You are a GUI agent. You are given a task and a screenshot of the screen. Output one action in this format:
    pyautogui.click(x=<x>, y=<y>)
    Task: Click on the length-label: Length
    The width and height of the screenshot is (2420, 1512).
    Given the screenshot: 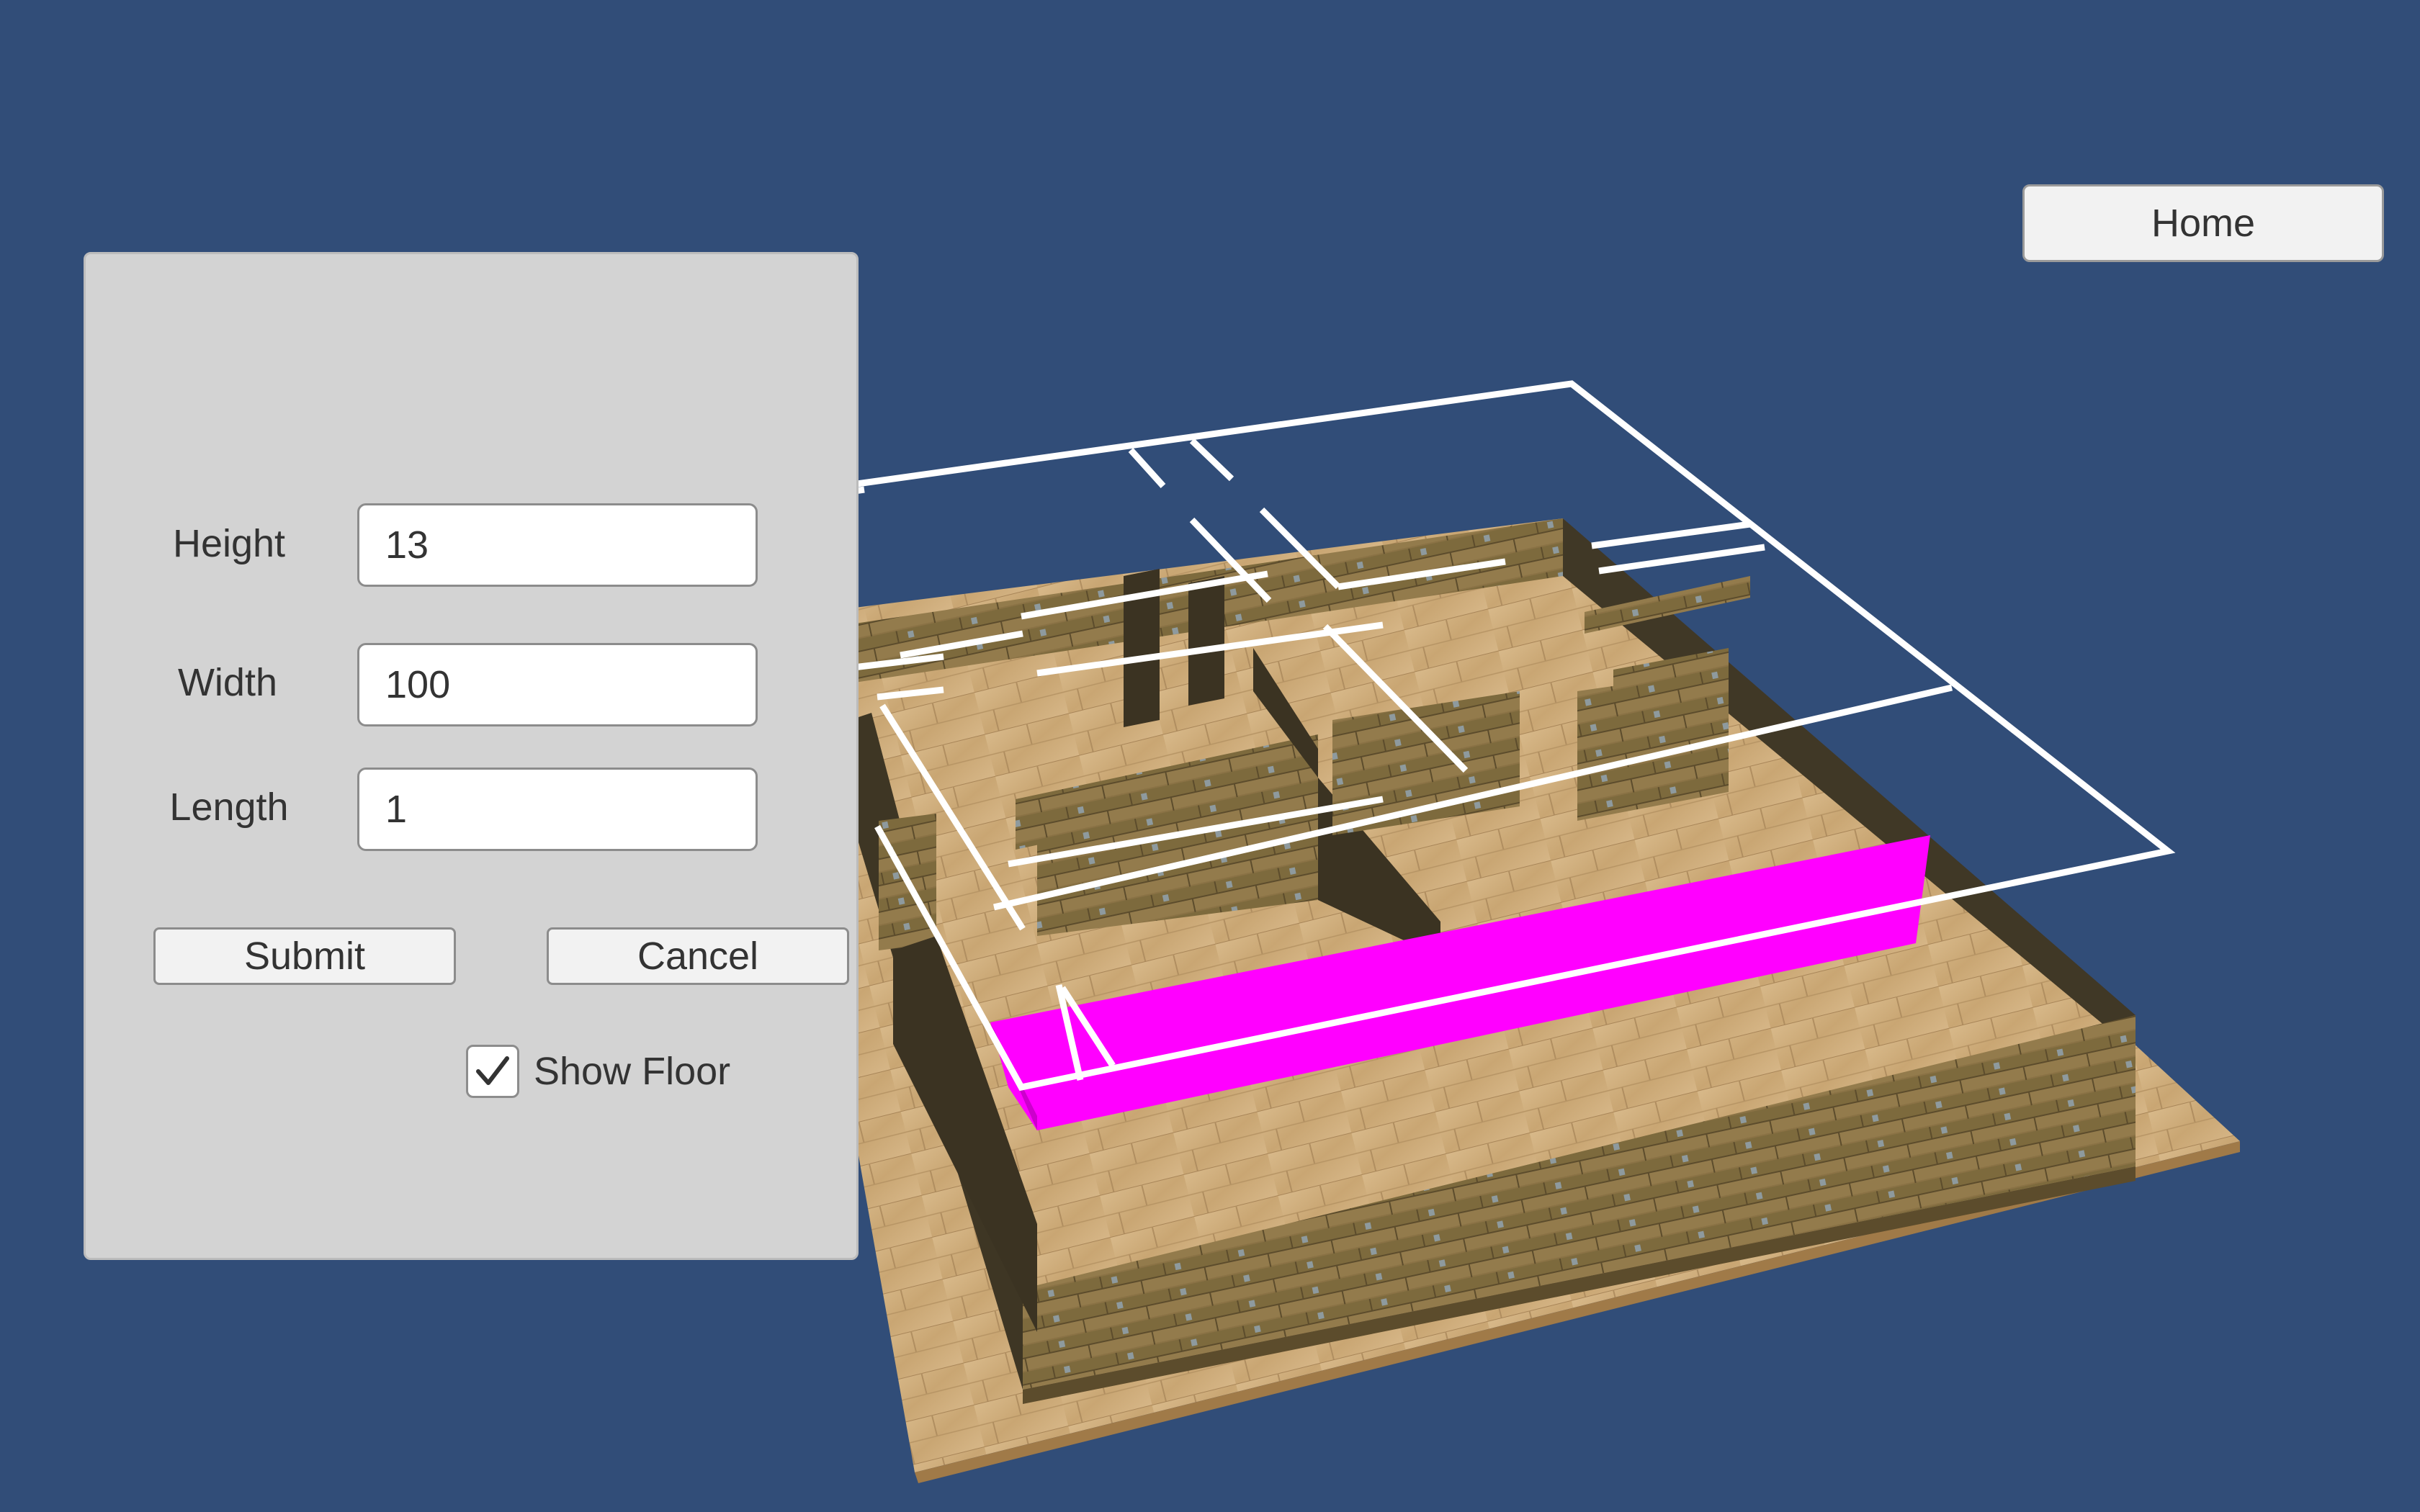 What is the action you would take?
    pyautogui.click(x=229, y=807)
    